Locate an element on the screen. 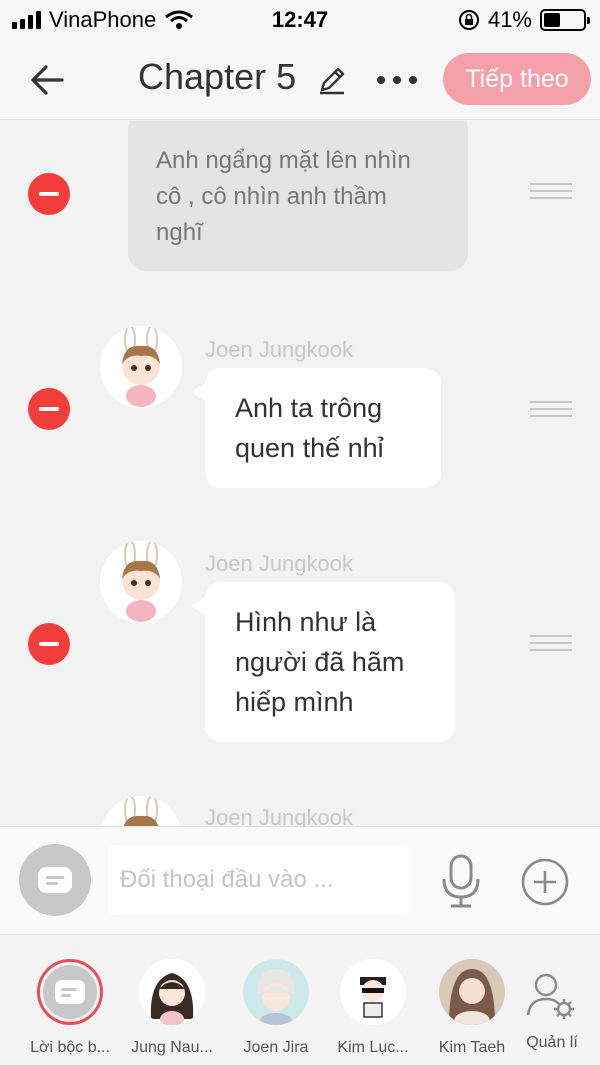  dialogue-mode-button is located at coordinates (55, 880).